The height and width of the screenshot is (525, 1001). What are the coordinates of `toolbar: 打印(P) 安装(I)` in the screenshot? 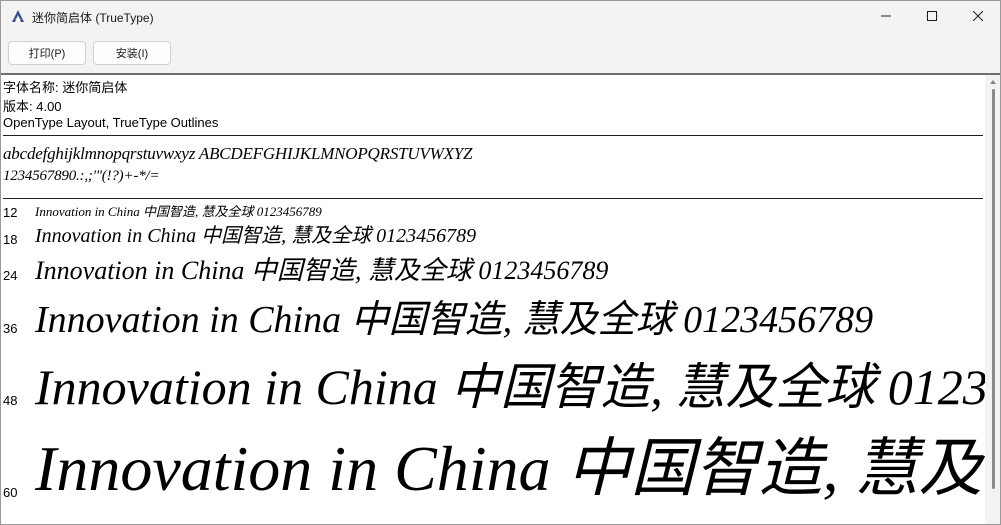 It's located at (500, 54).